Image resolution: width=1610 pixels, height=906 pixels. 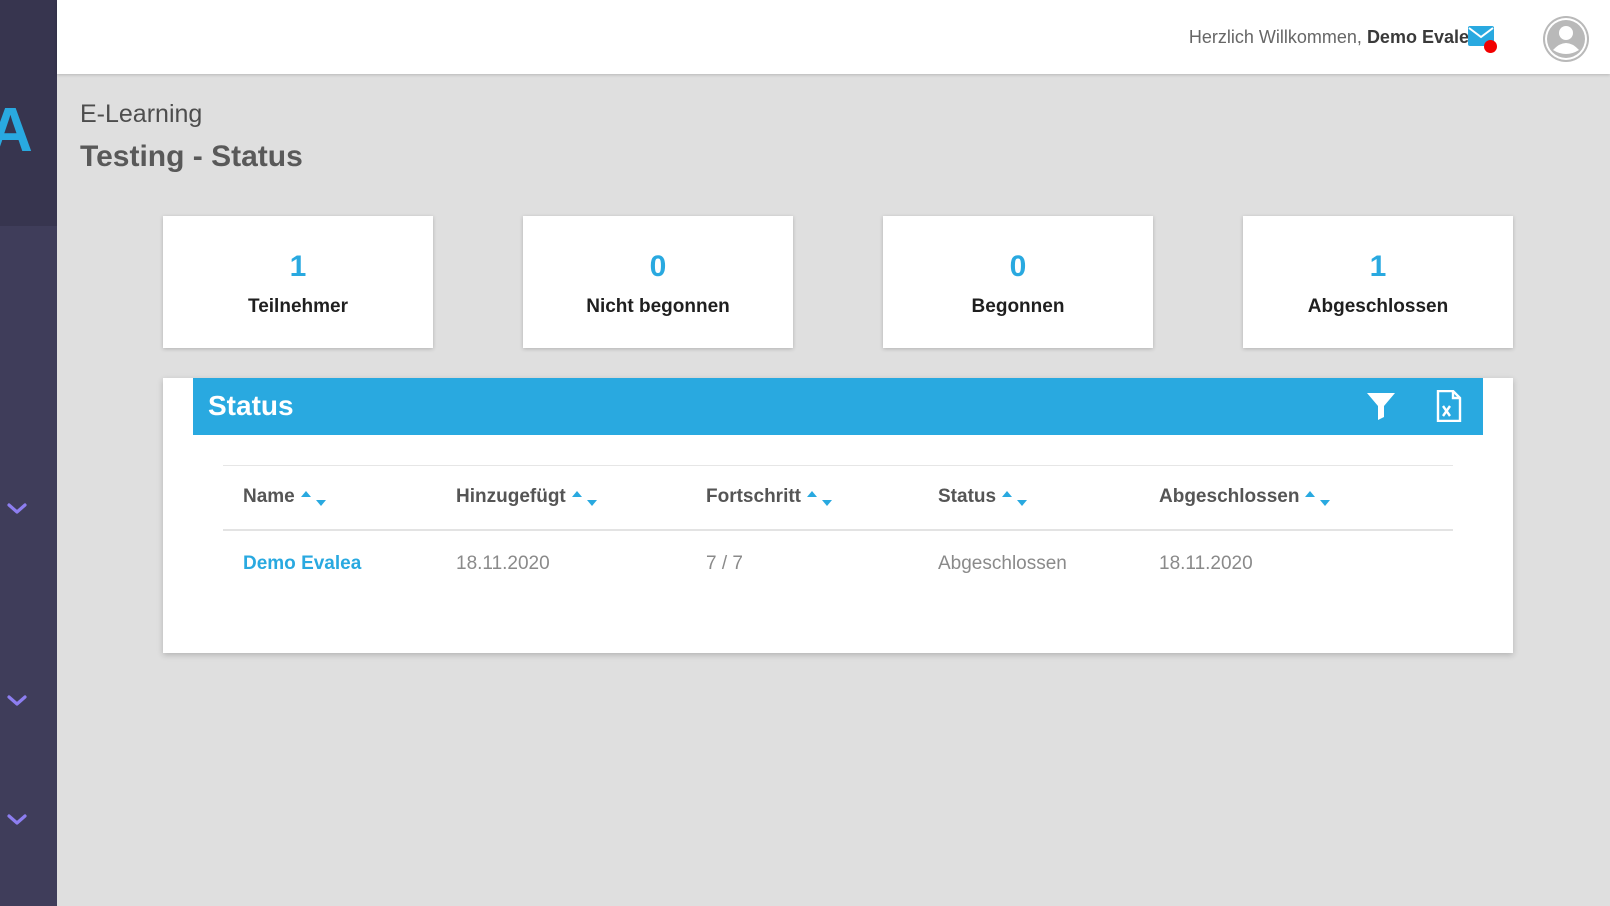 What do you see at coordinates (838, 406) in the screenshot?
I see `status-panel-header: Status` at bounding box center [838, 406].